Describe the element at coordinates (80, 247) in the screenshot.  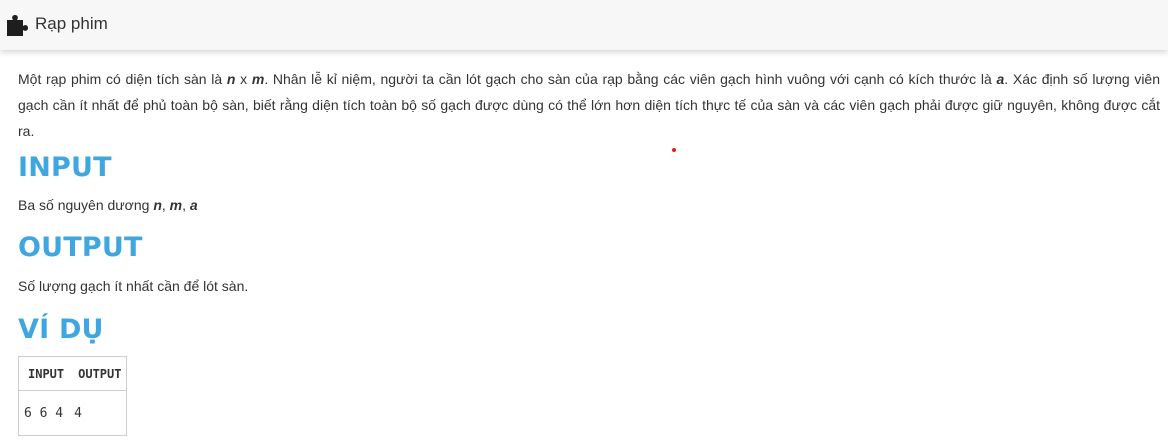
I see `output-heading: OUTPUT` at that location.